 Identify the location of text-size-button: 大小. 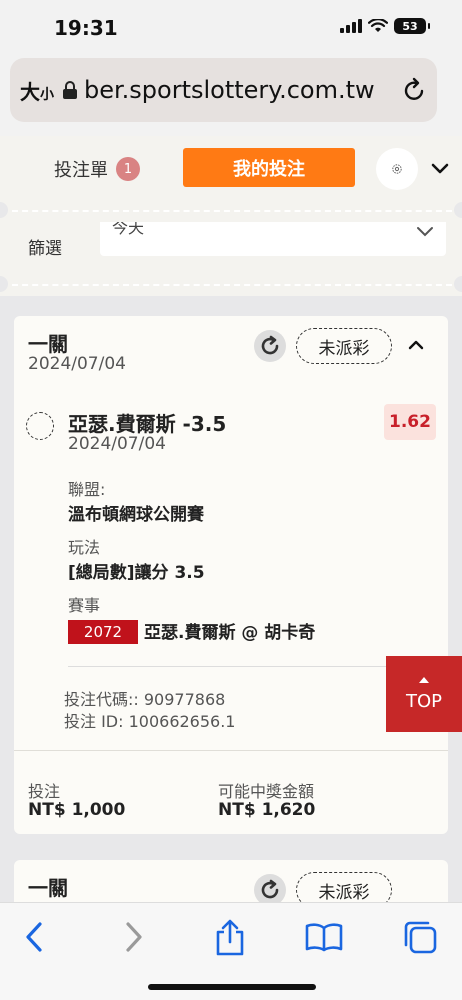
(37, 90).